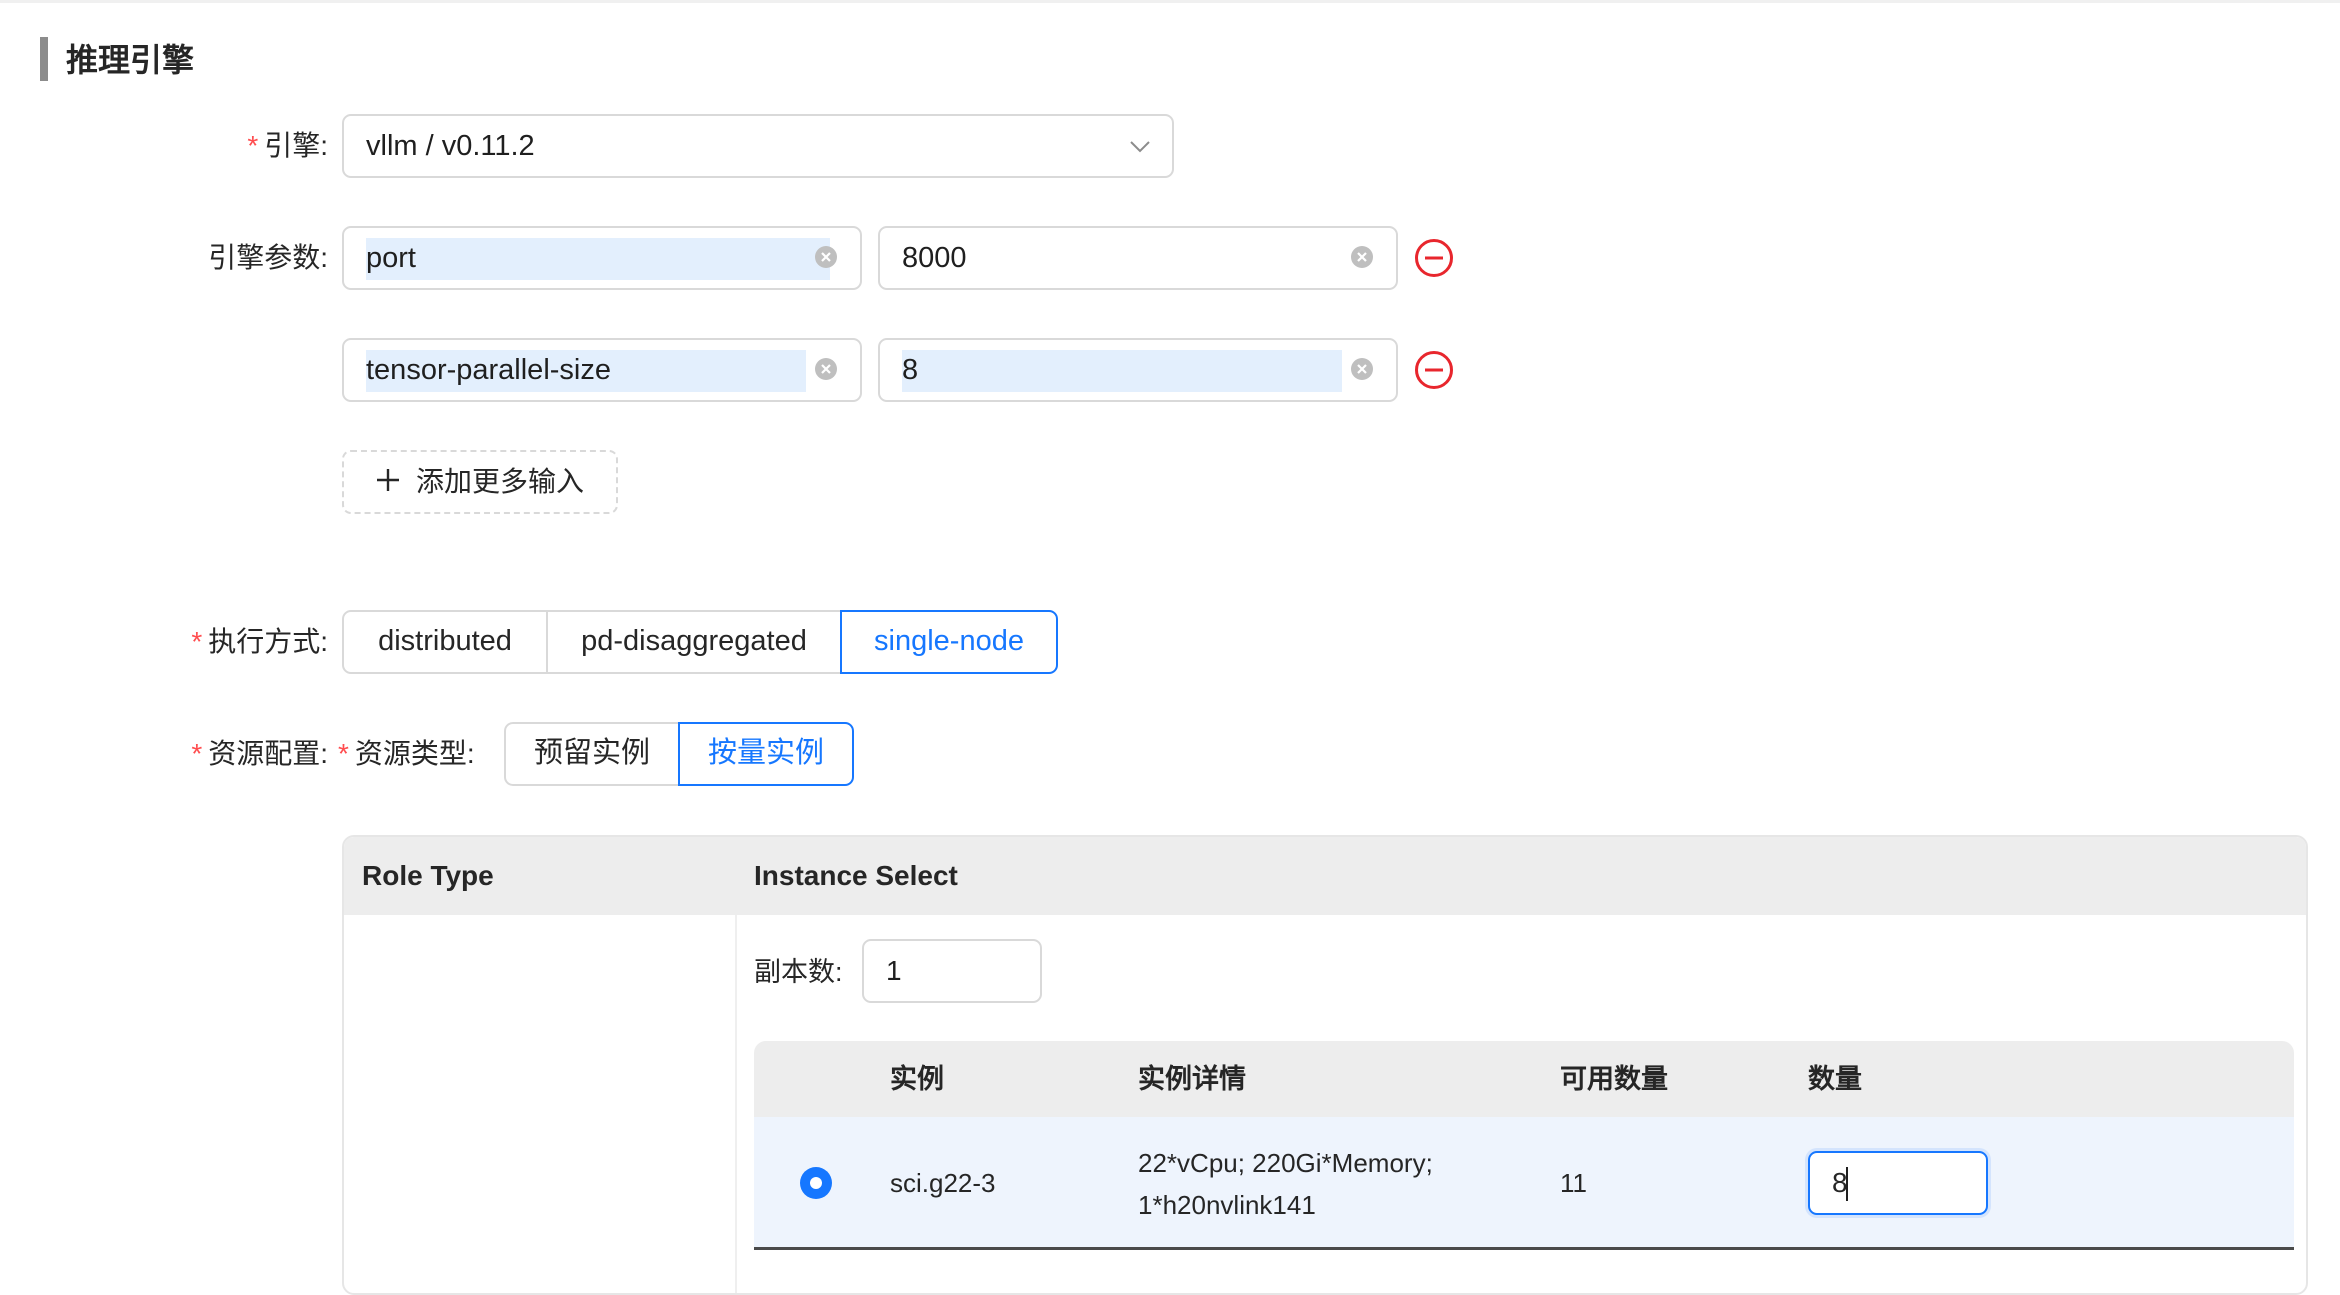 The height and width of the screenshot is (1295, 2340). What do you see at coordinates (758, 146) in the screenshot?
I see `engine-select: vllm / v0.11.2` at bounding box center [758, 146].